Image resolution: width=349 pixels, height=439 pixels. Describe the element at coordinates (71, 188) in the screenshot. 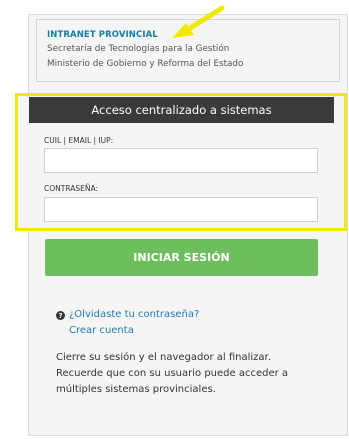

I see `password-label: CONTRASEÑA:` at that location.